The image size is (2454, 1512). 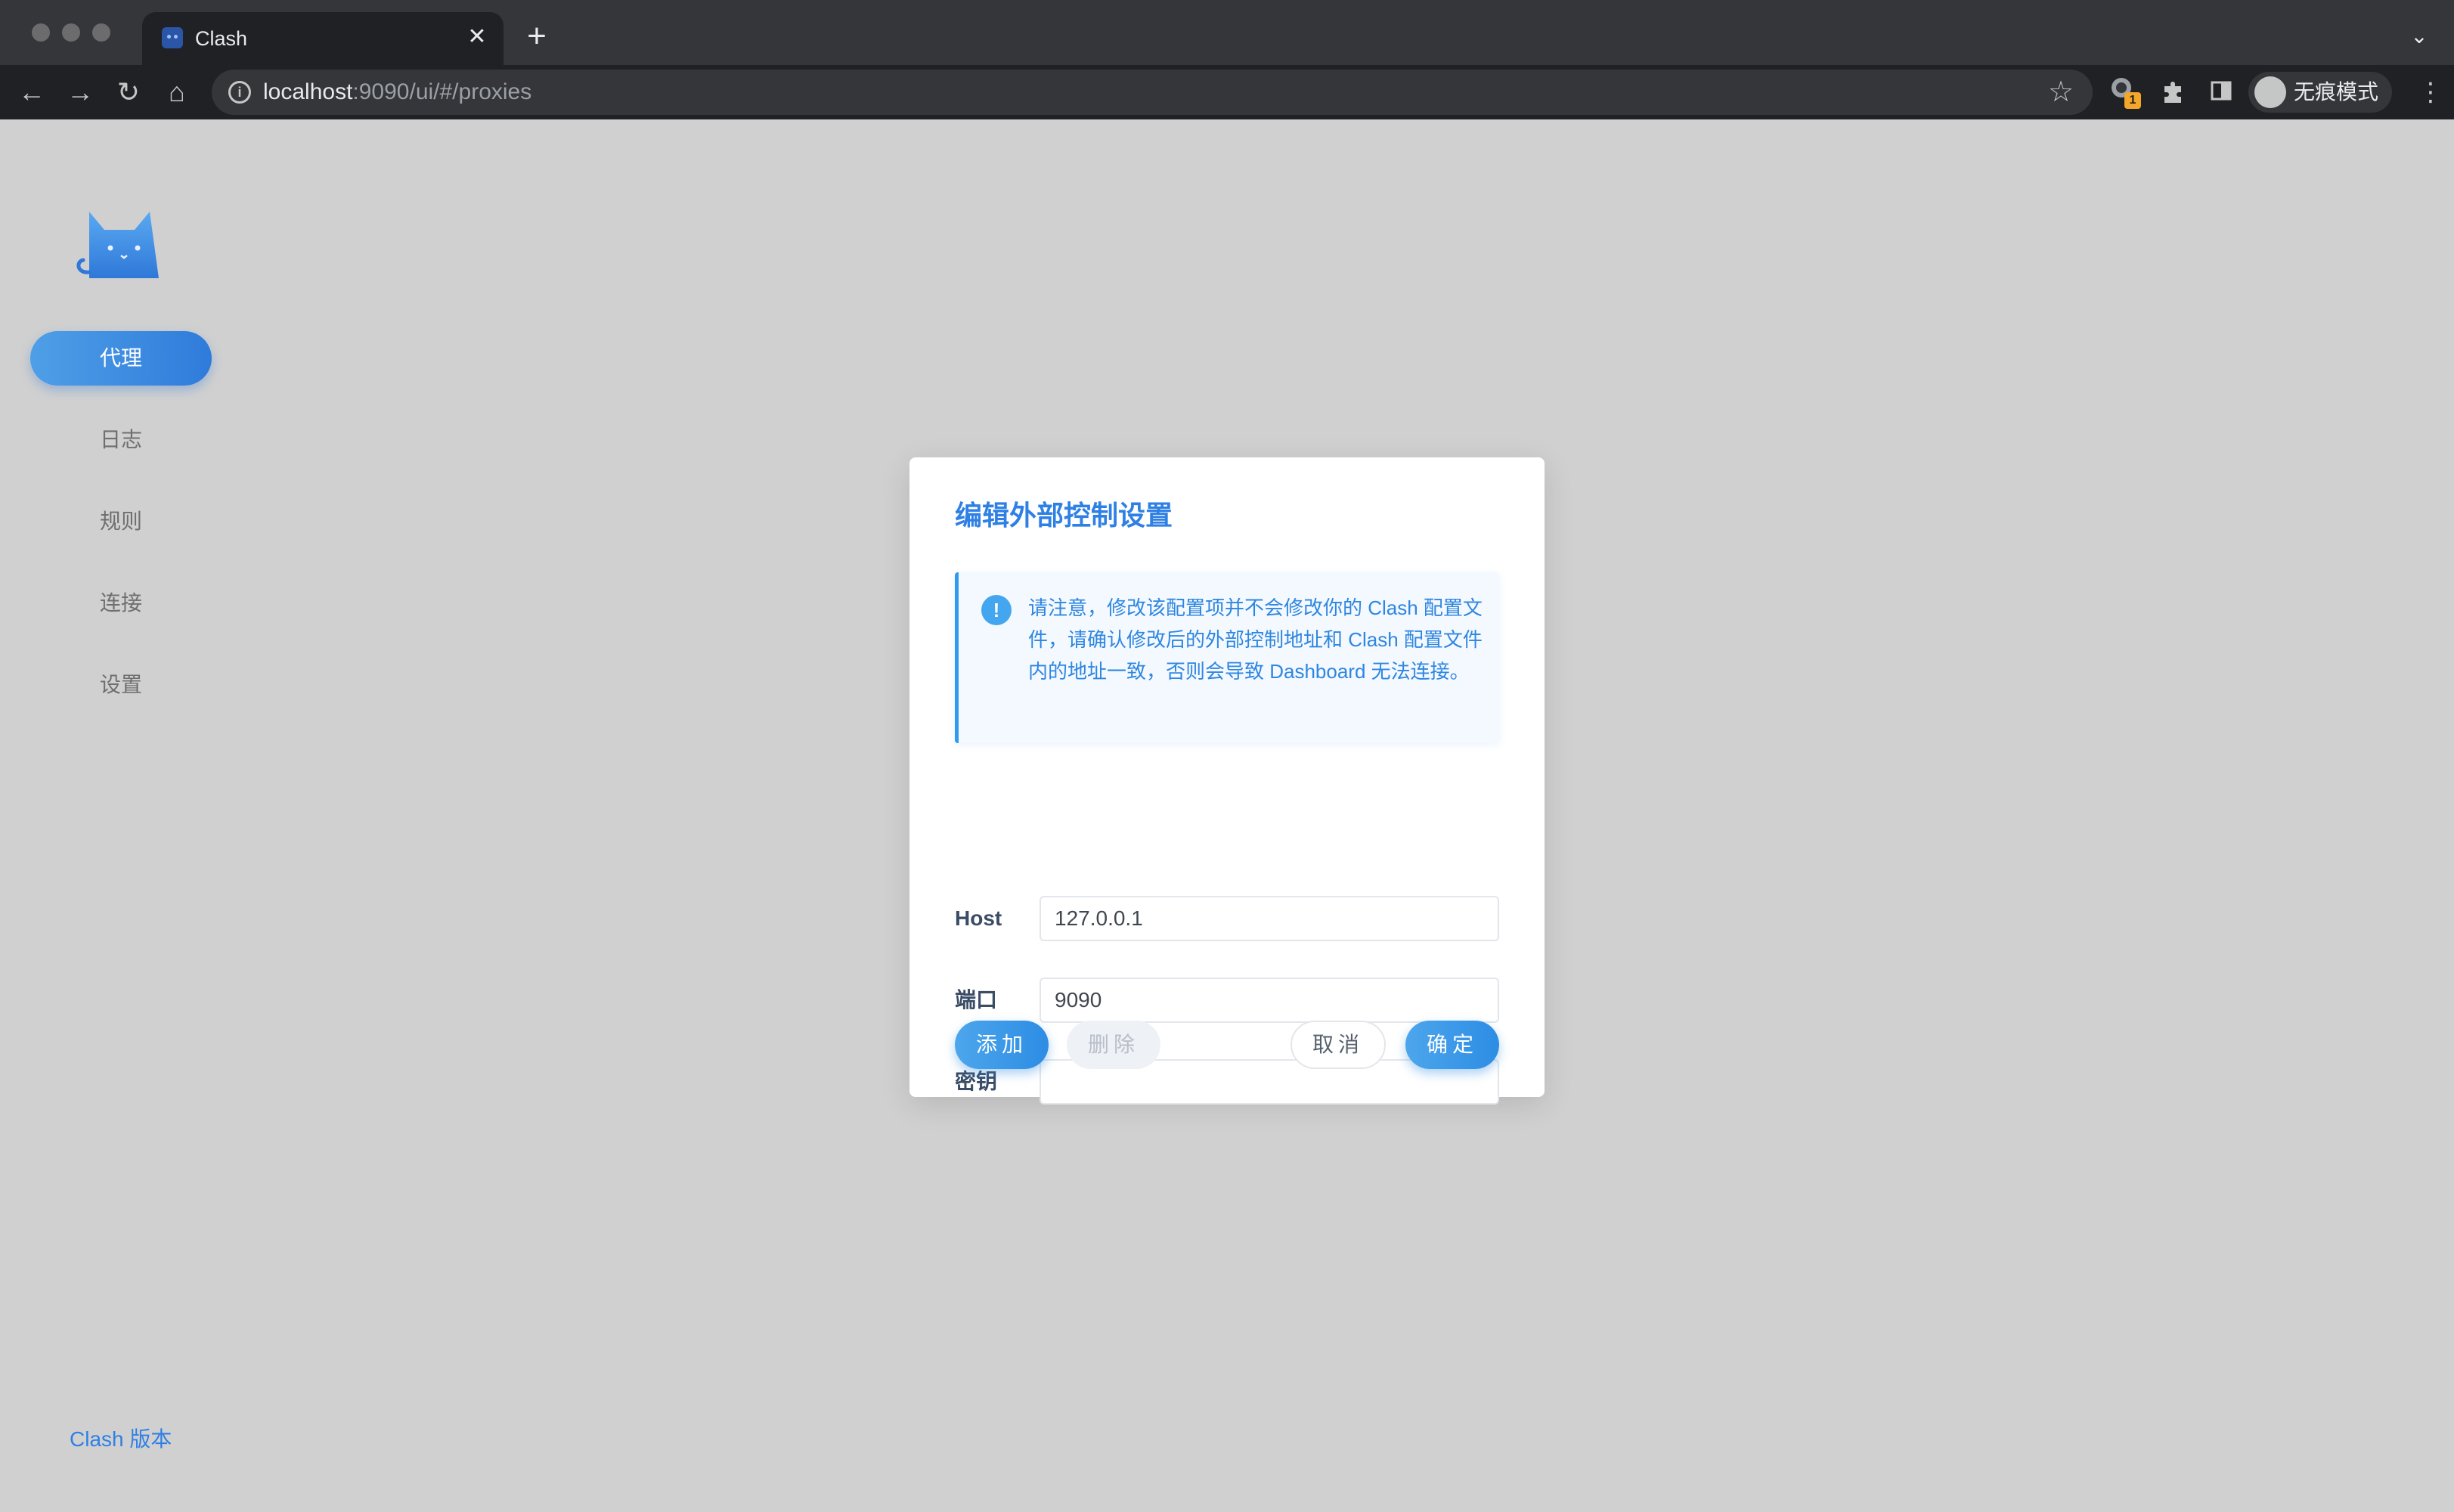 What do you see at coordinates (1002, 1045) in the screenshot?
I see `add-button: 添加` at bounding box center [1002, 1045].